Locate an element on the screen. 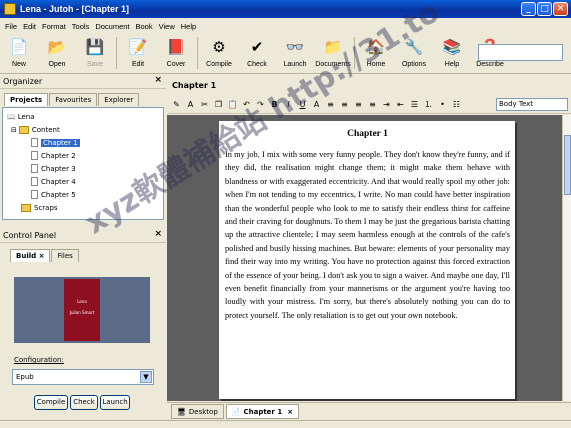 The width and height of the screenshot is (571, 428). tab-files: Files is located at coordinates (65, 255).